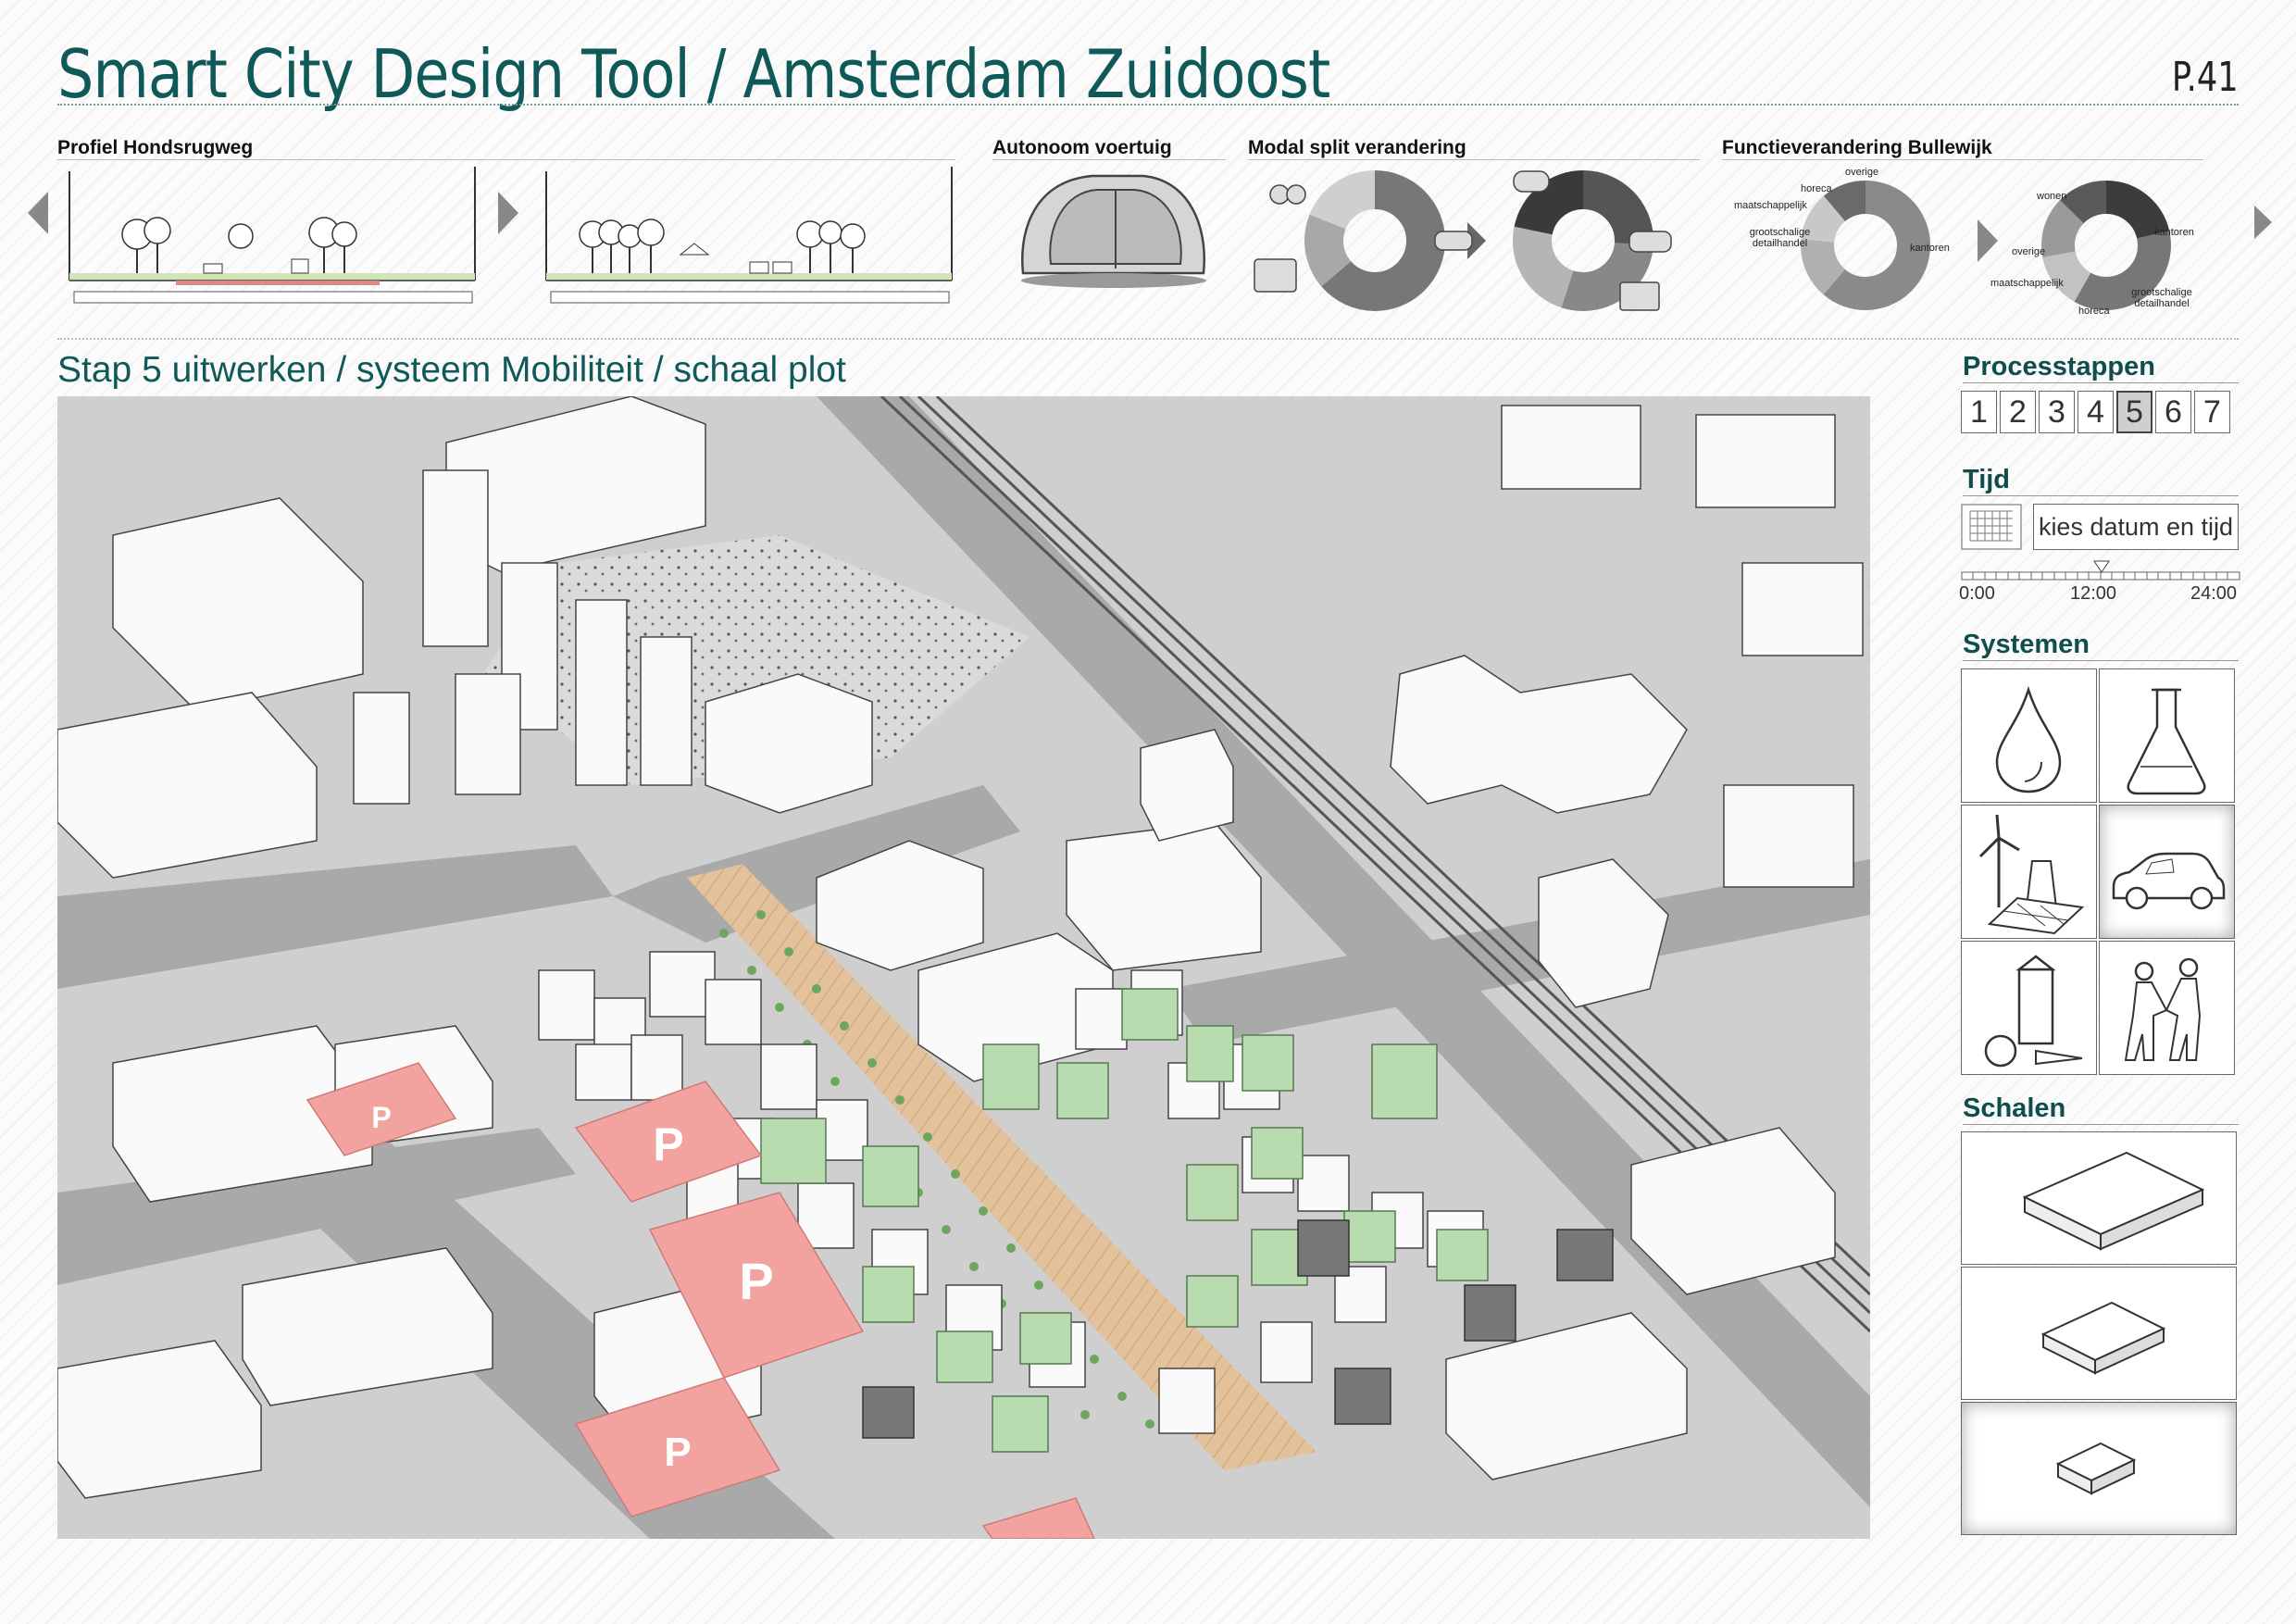 This screenshot has height=1624, width=2296. What do you see at coordinates (2134, 412) in the screenshot?
I see `step-button-5: 5` at bounding box center [2134, 412].